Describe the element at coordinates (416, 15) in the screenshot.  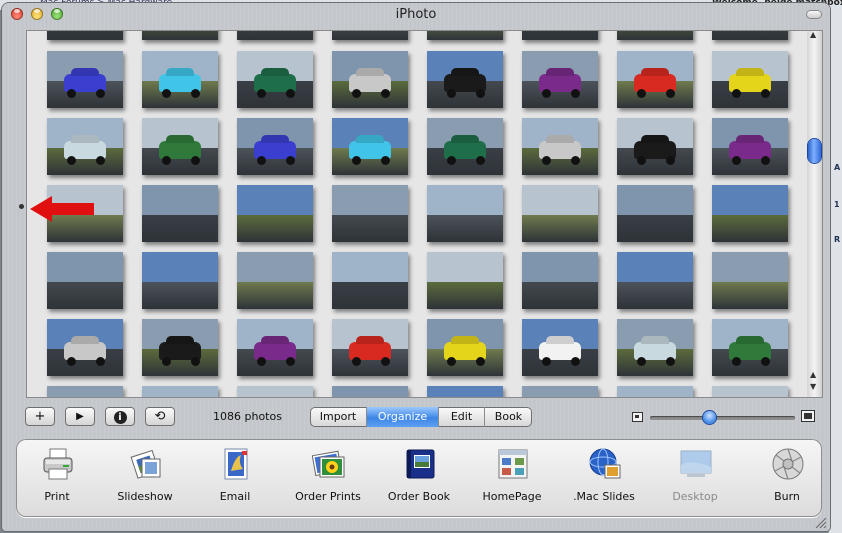
I see `title-bar: iPhoto` at that location.